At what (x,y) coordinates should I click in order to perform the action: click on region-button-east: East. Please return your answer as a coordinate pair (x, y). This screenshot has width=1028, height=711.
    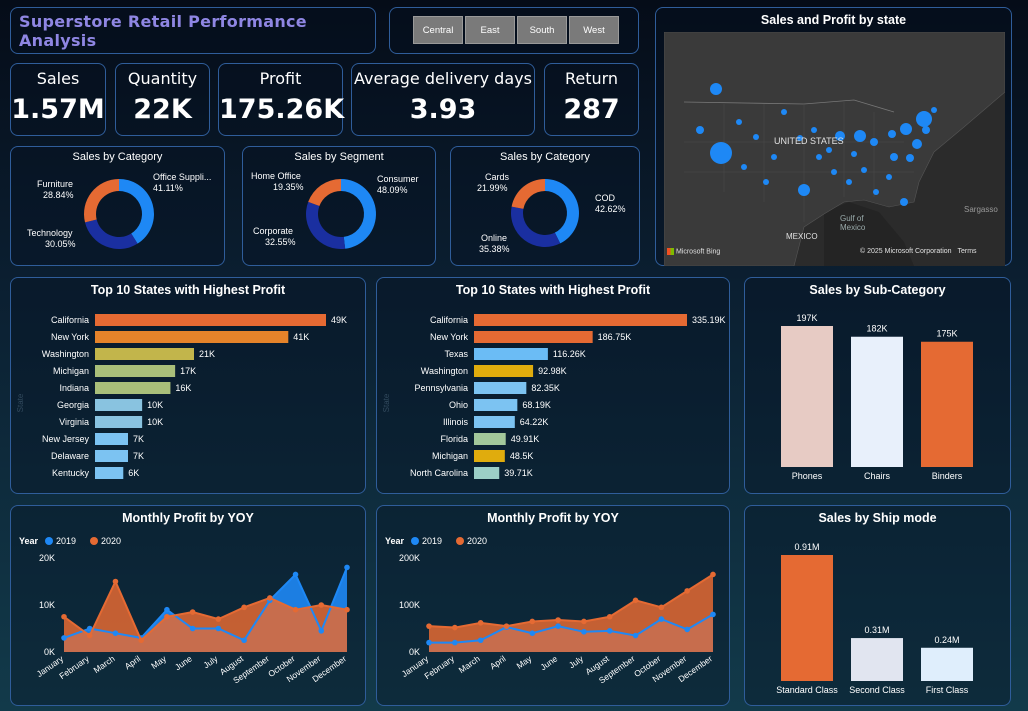
    Looking at the image, I should click on (490, 30).